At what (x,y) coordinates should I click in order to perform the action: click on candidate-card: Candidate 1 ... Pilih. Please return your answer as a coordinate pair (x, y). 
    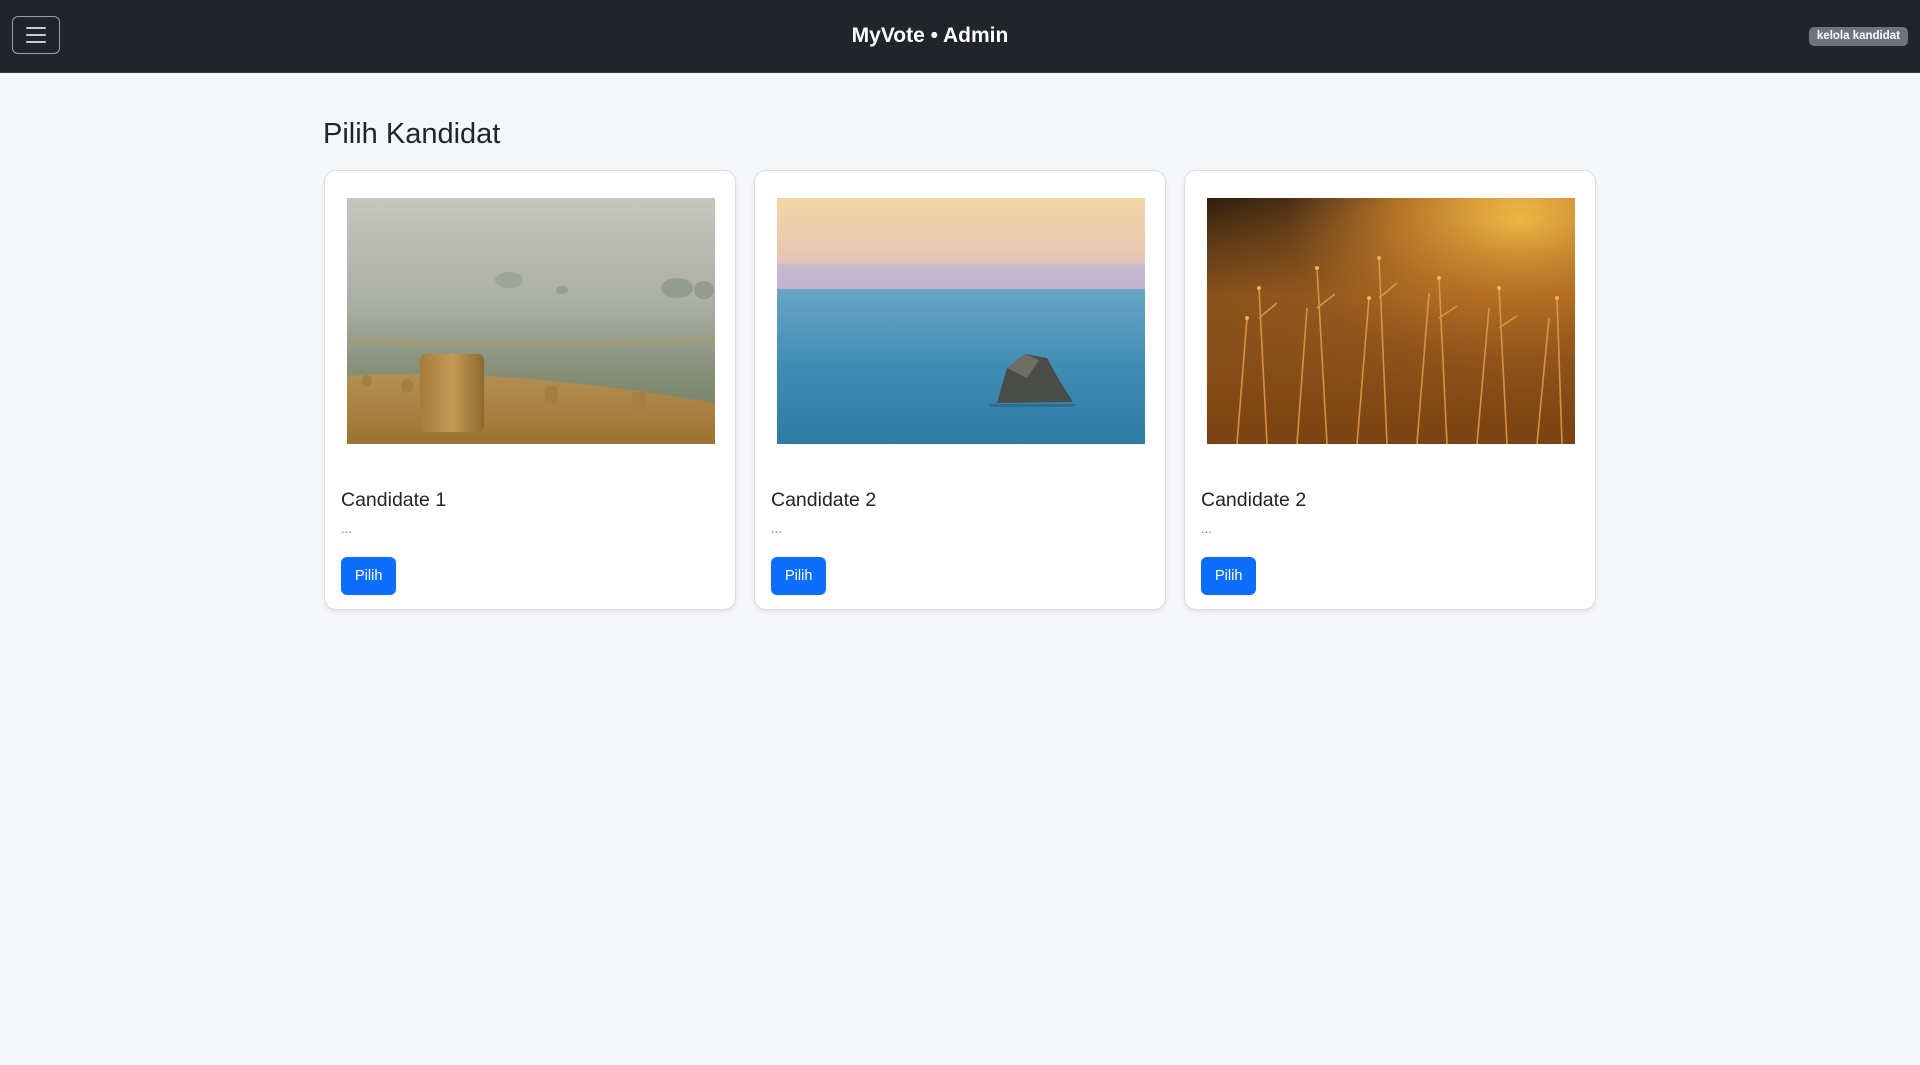
    Looking at the image, I should click on (530, 390).